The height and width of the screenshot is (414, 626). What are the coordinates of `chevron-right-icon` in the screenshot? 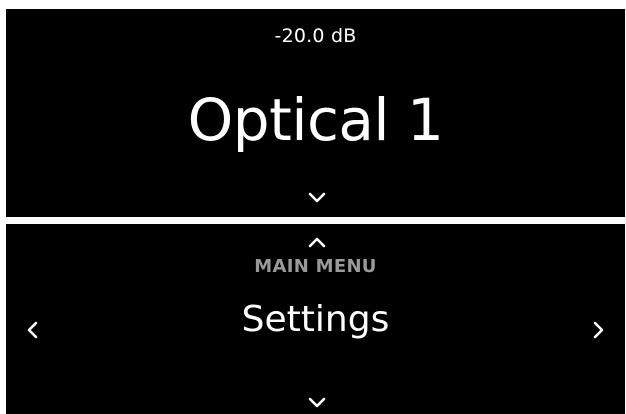 It's located at (599, 330).